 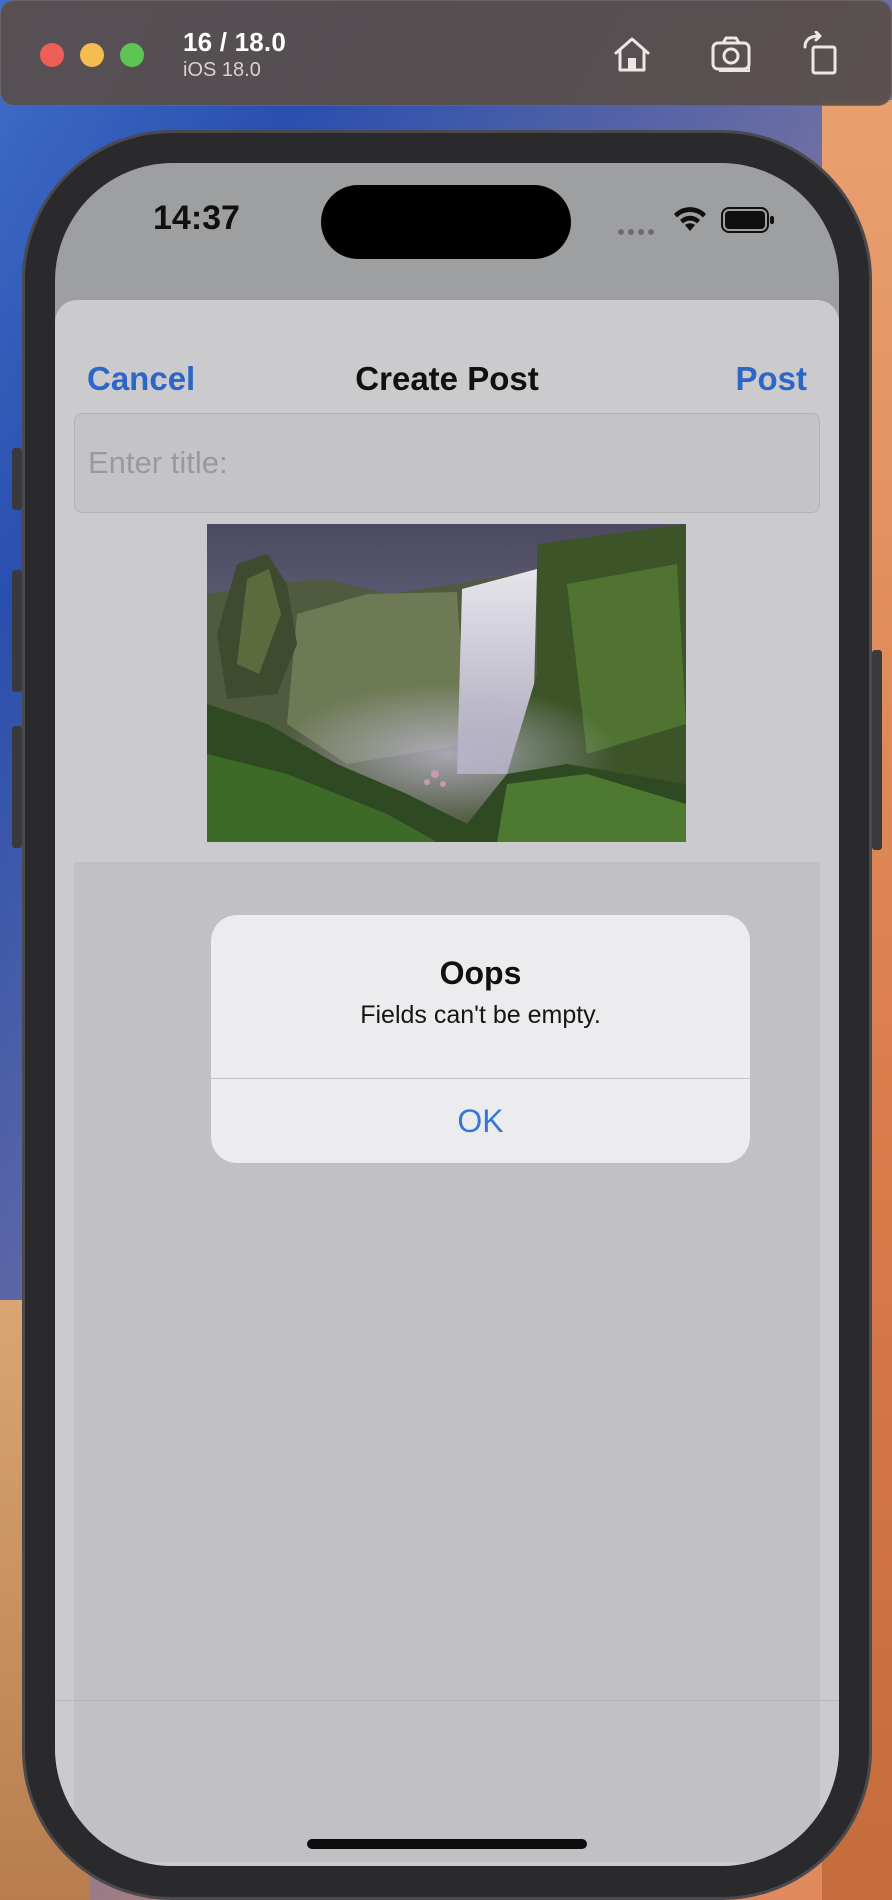 What do you see at coordinates (447, 1844) in the screenshot?
I see `home-indicator` at bounding box center [447, 1844].